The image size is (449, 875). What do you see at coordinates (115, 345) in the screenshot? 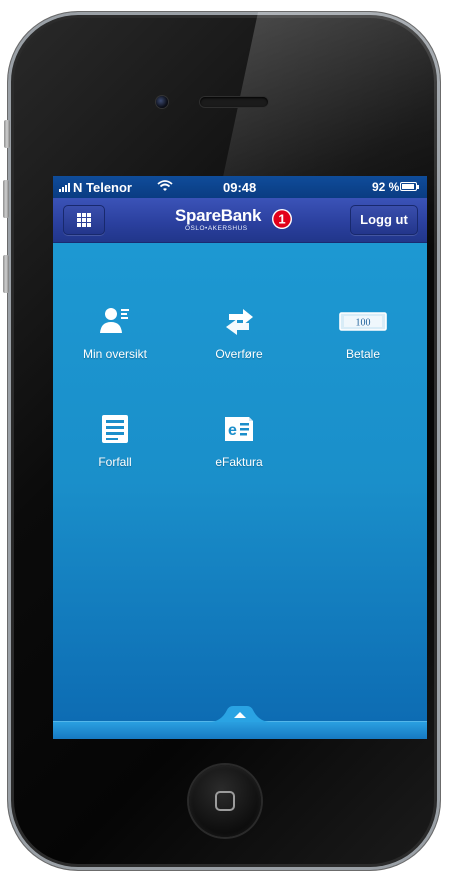
I see `tile-min-oversikt: Min oversikt` at bounding box center [115, 345].